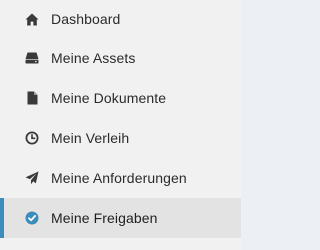 This screenshot has width=320, height=250. I want to click on clock-icon, so click(32, 138).